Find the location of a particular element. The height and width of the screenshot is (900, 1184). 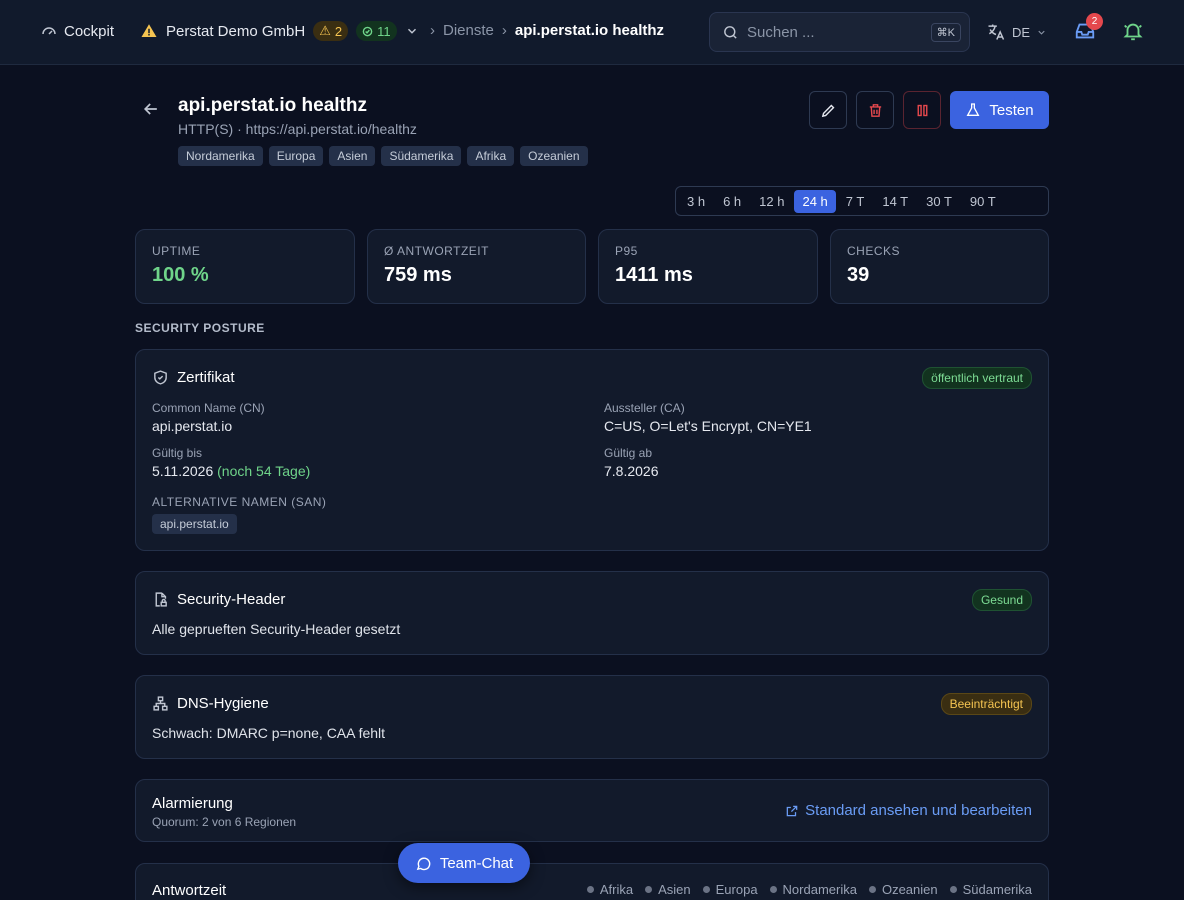

security-header-text: Alle geprueften Security-Header gesetzt is located at coordinates (276, 629).